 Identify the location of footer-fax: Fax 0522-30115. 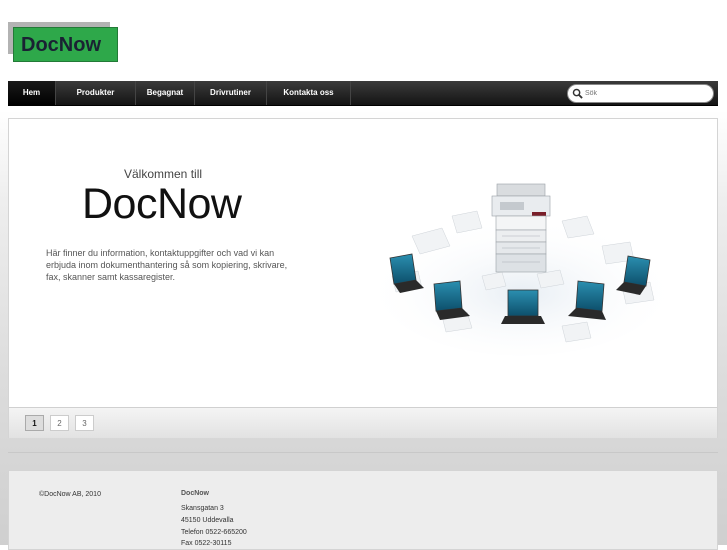
(206, 543).